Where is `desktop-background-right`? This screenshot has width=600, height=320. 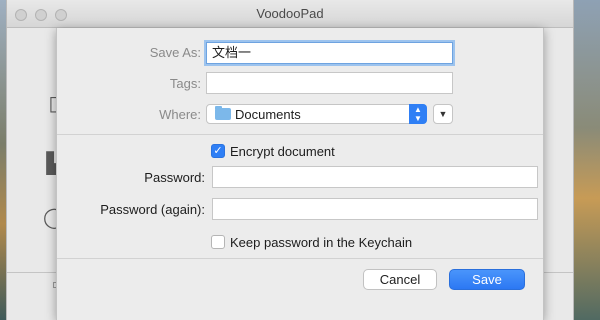
desktop-background-right is located at coordinates (586, 160).